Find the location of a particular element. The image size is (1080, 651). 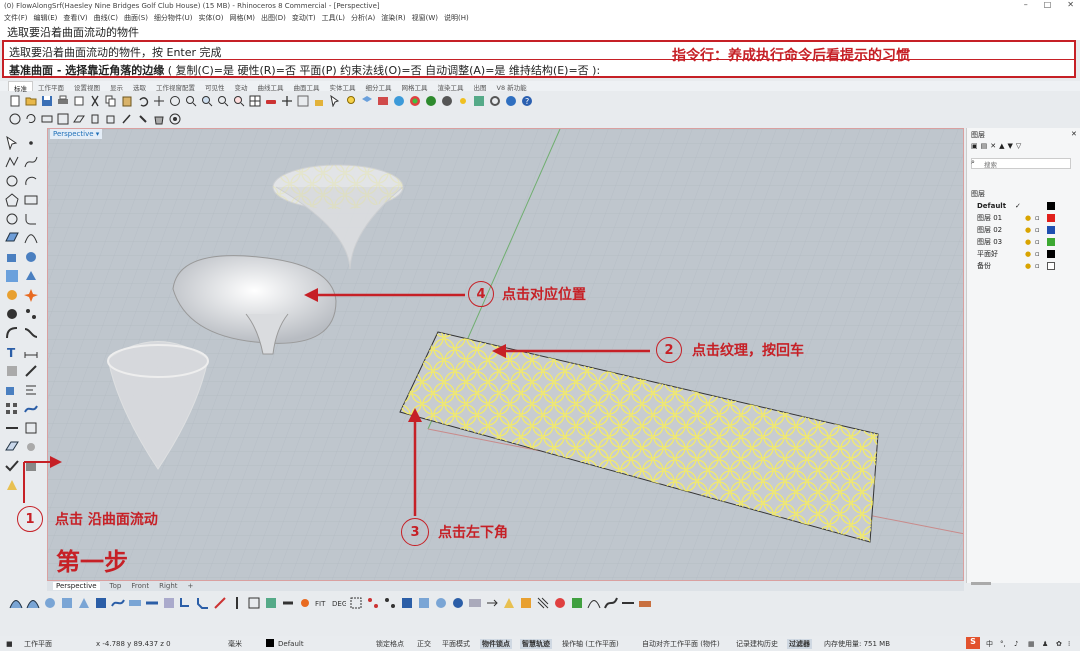

viewport-tab-top: Top is located at coordinates (116, 586).